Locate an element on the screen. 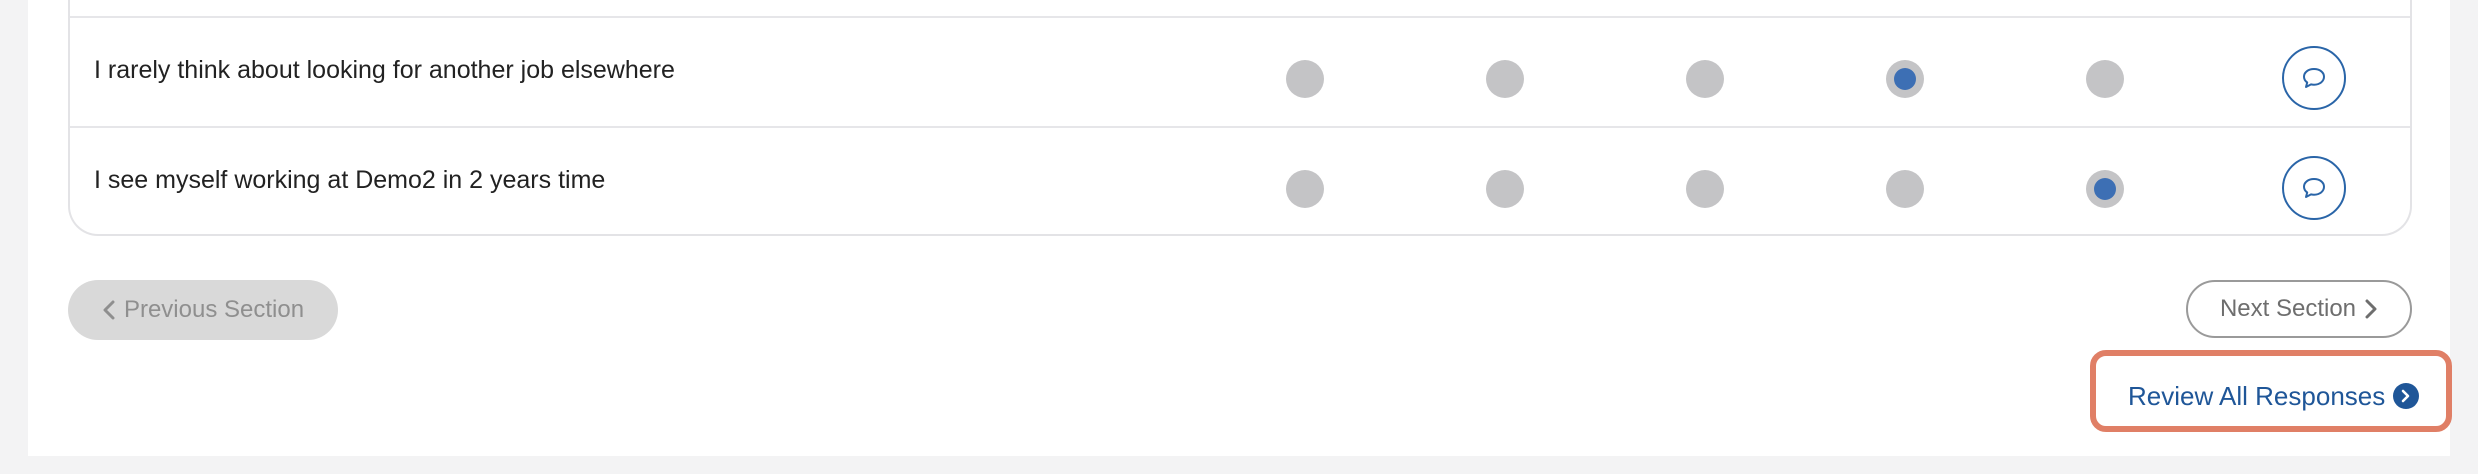 Image resolution: width=2478 pixels, height=474 pixels. chevron-circle-right-icon is located at coordinates (2406, 396).